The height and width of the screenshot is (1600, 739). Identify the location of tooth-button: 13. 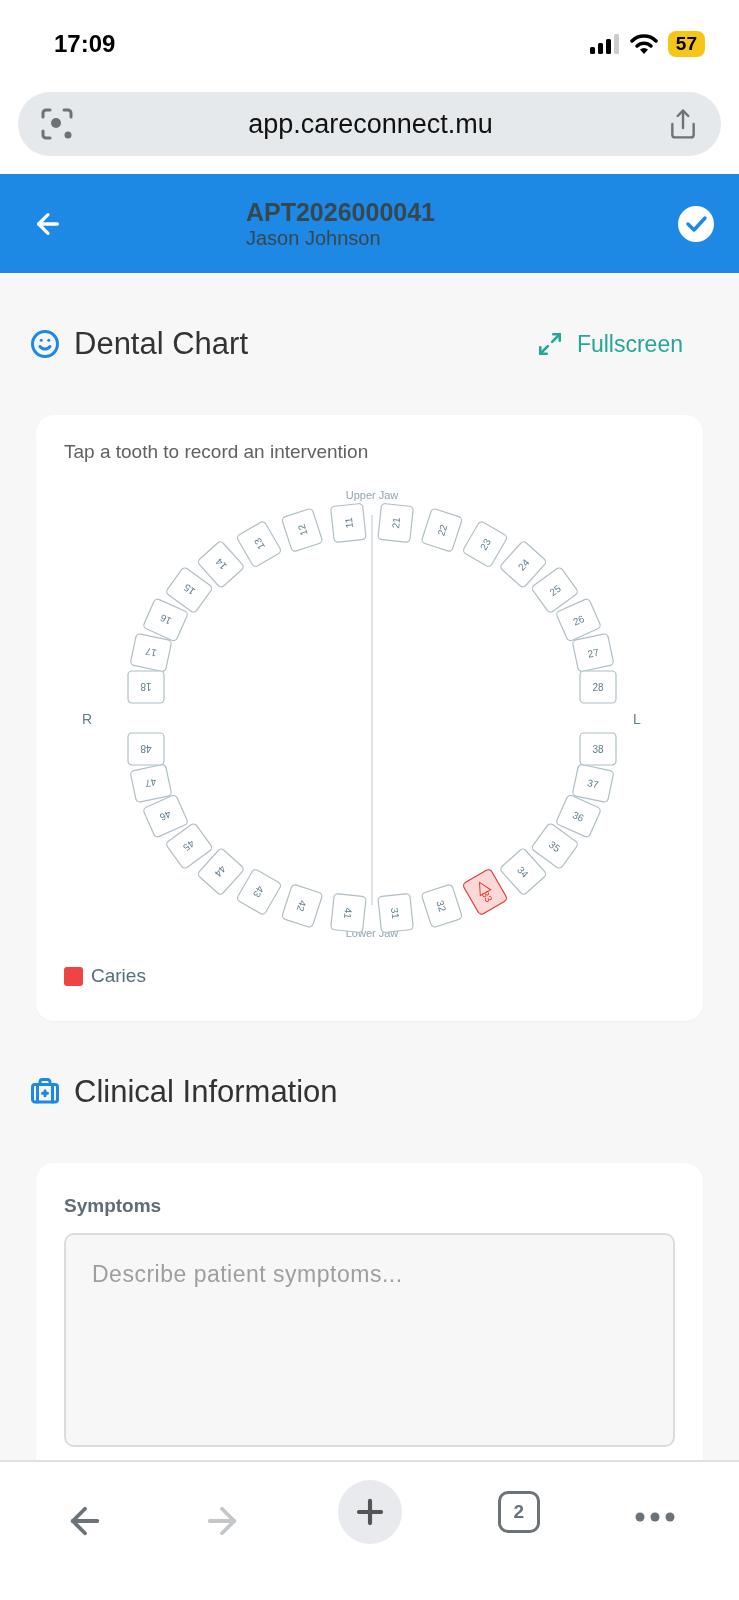
(259, 544).